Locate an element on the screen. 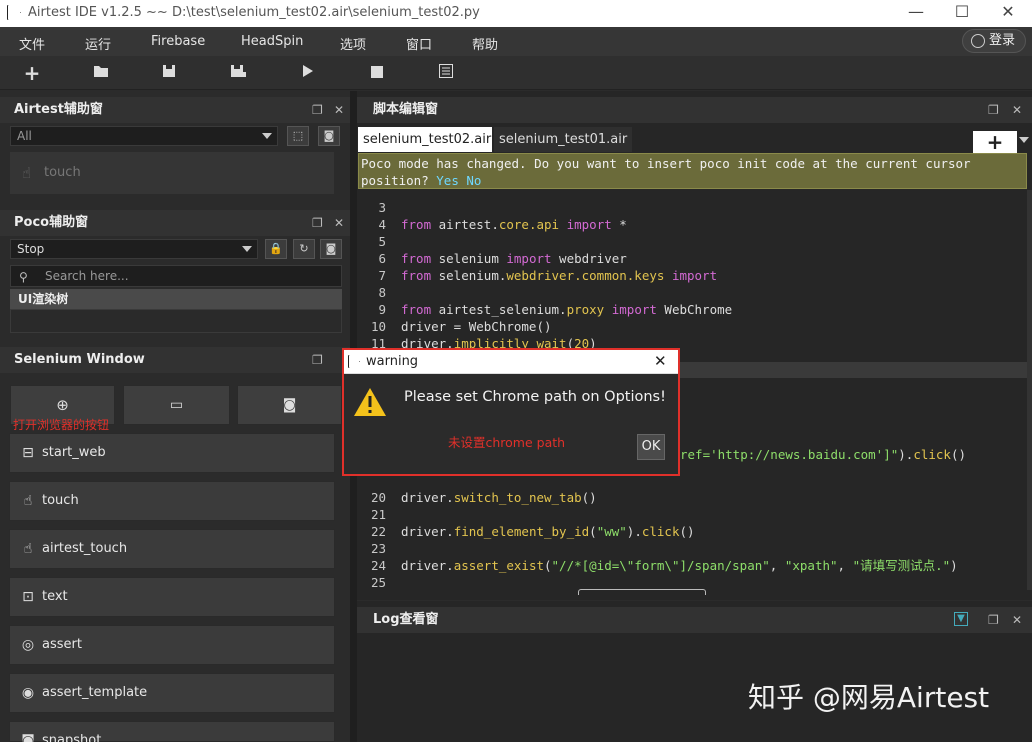 This screenshot has width=1032, height=742. close-window-button: ✕ is located at coordinates (1008, 13).